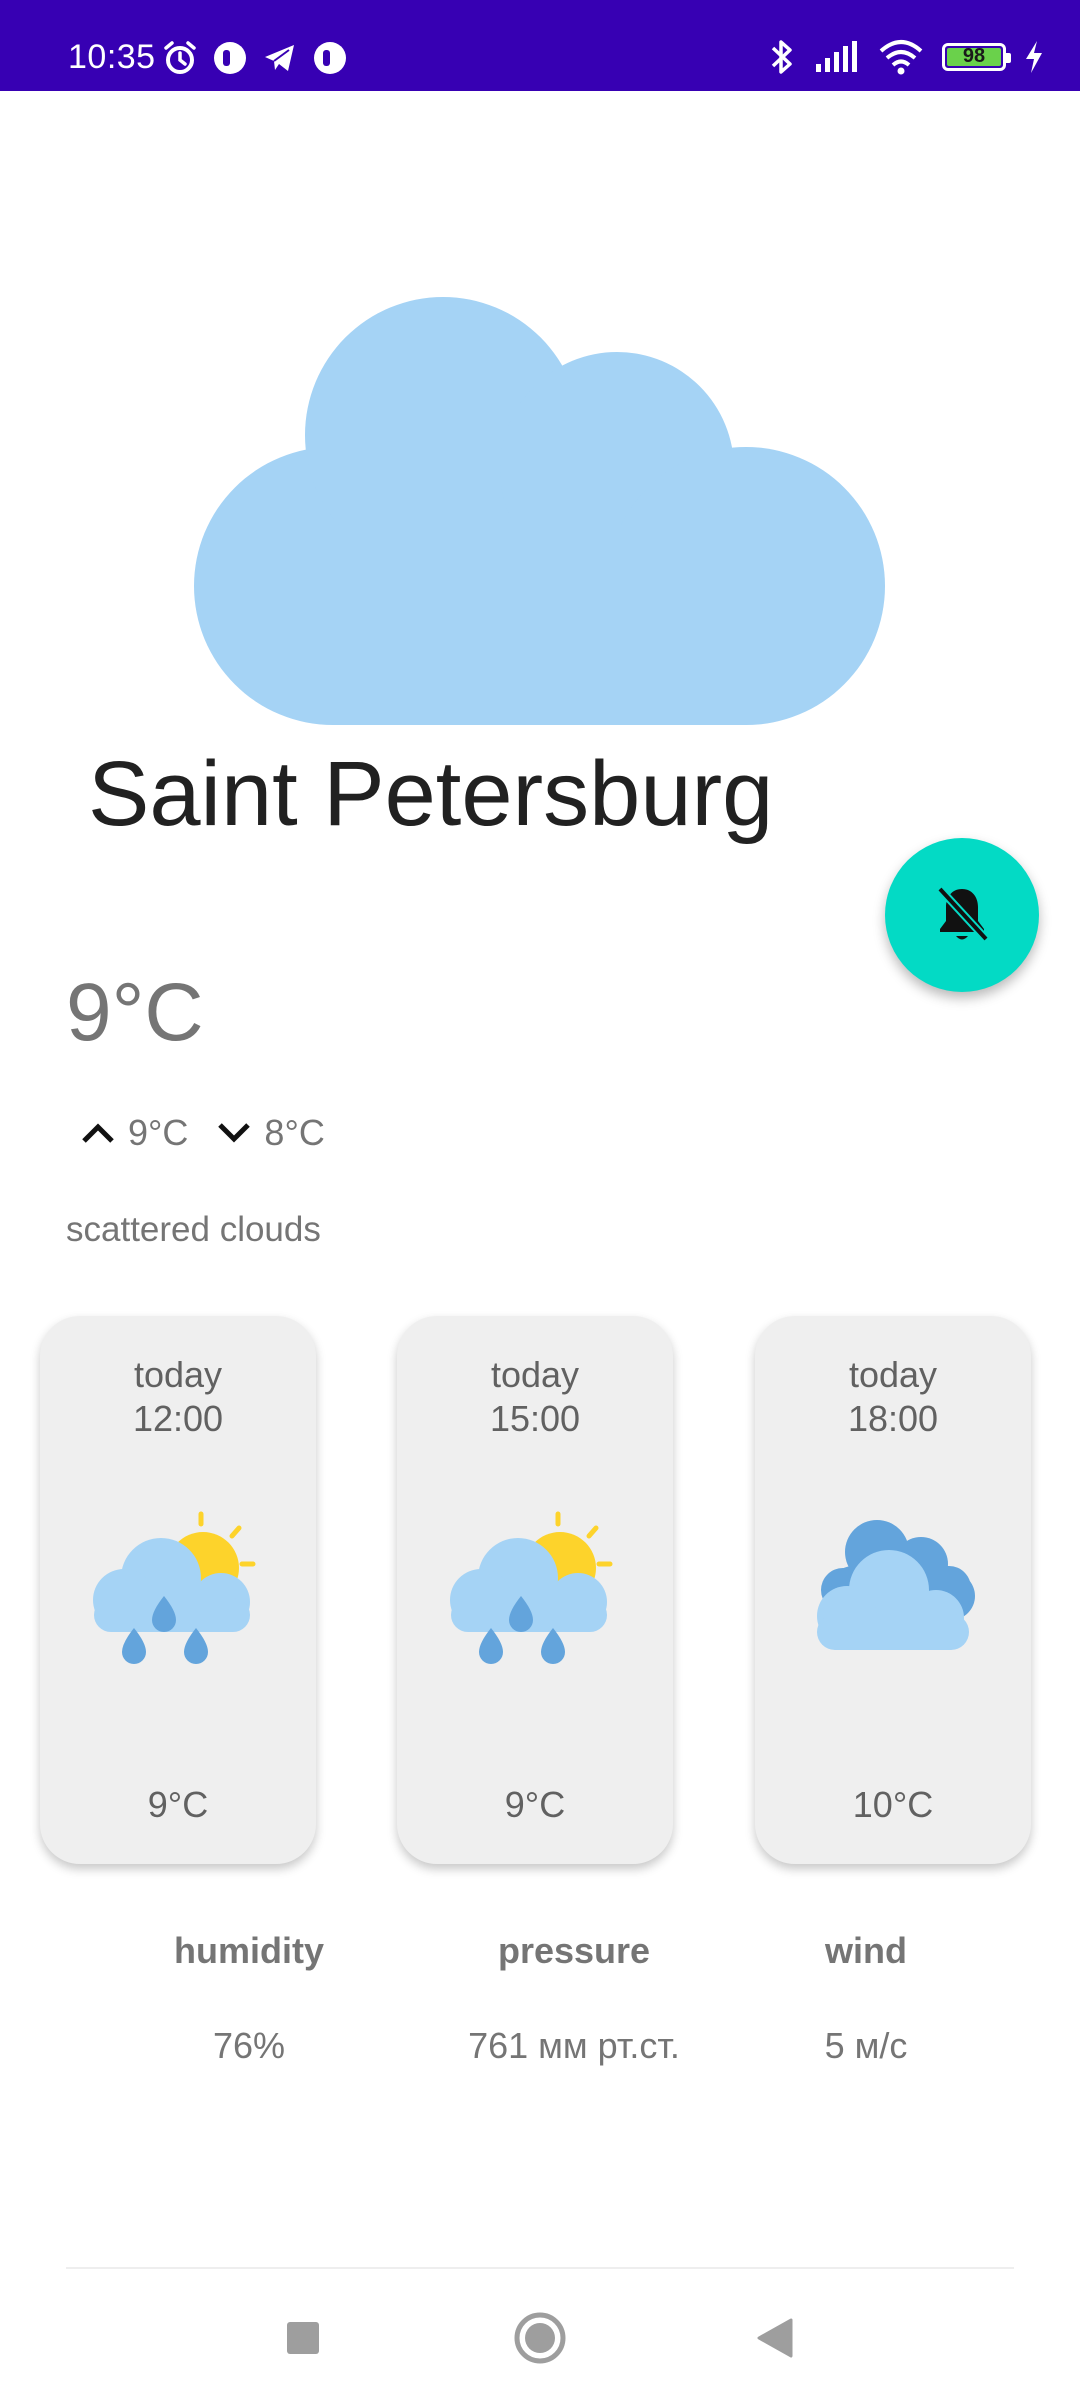 The image size is (1080, 2400). Describe the element at coordinates (431, 794) in the screenshot. I see `city-name: Saint Petersburg` at that location.